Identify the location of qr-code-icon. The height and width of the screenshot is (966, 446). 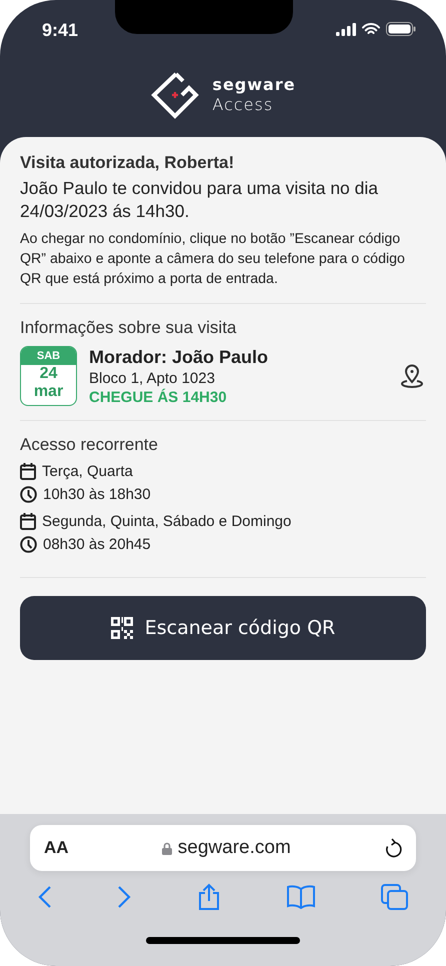
(121, 628).